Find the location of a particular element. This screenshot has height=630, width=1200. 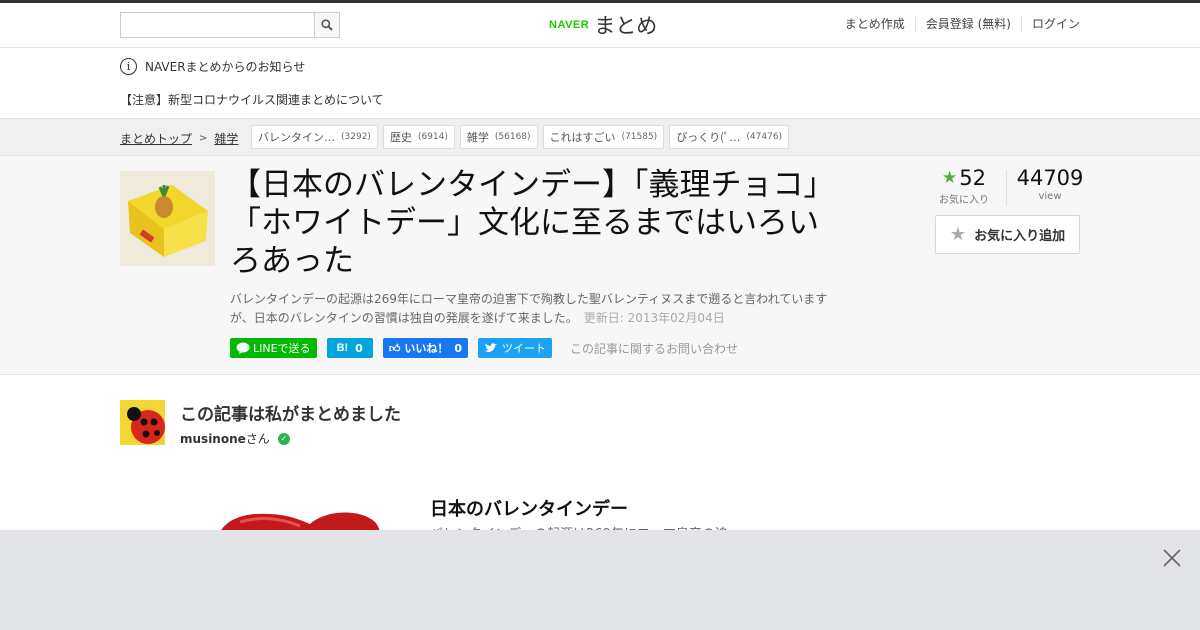

facebook-like-button: 👍︎ いいね！ 0 is located at coordinates (425, 348).